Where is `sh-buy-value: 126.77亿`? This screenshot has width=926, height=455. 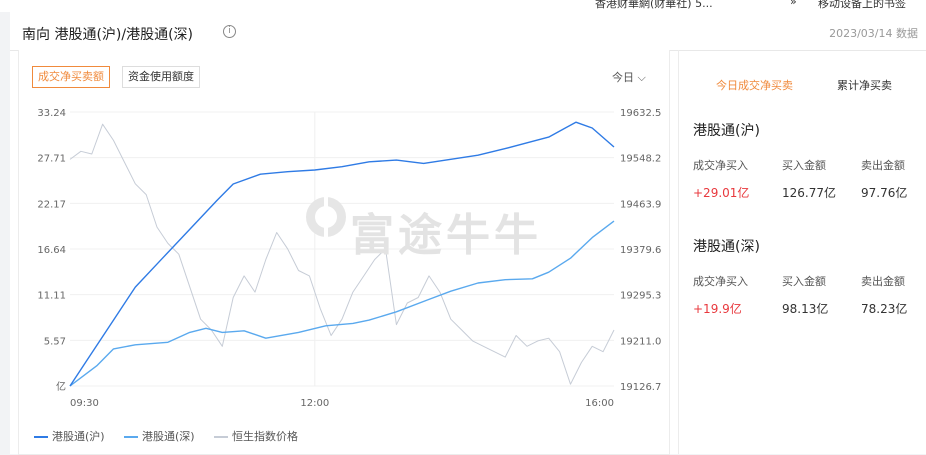
sh-buy-value: 126.77亿 is located at coordinates (809, 193).